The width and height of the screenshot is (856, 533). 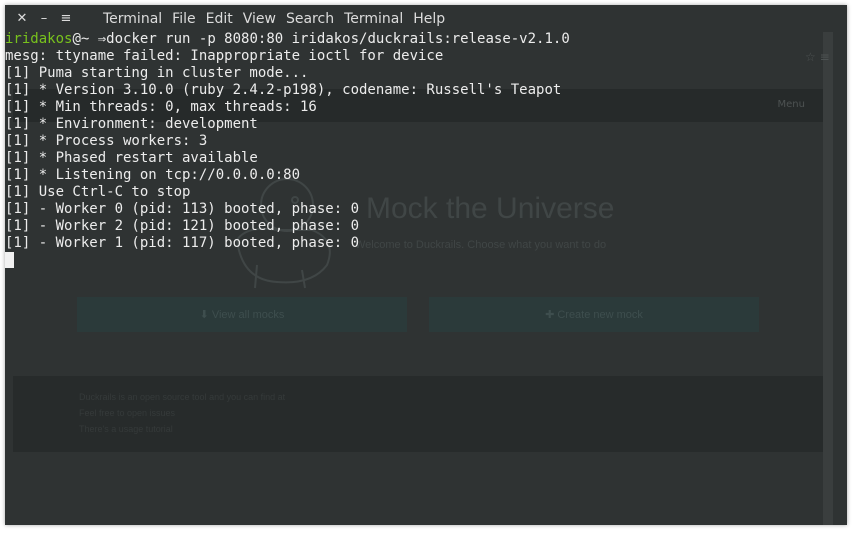 I want to click on text-cursor, so click(x=9, y=260).